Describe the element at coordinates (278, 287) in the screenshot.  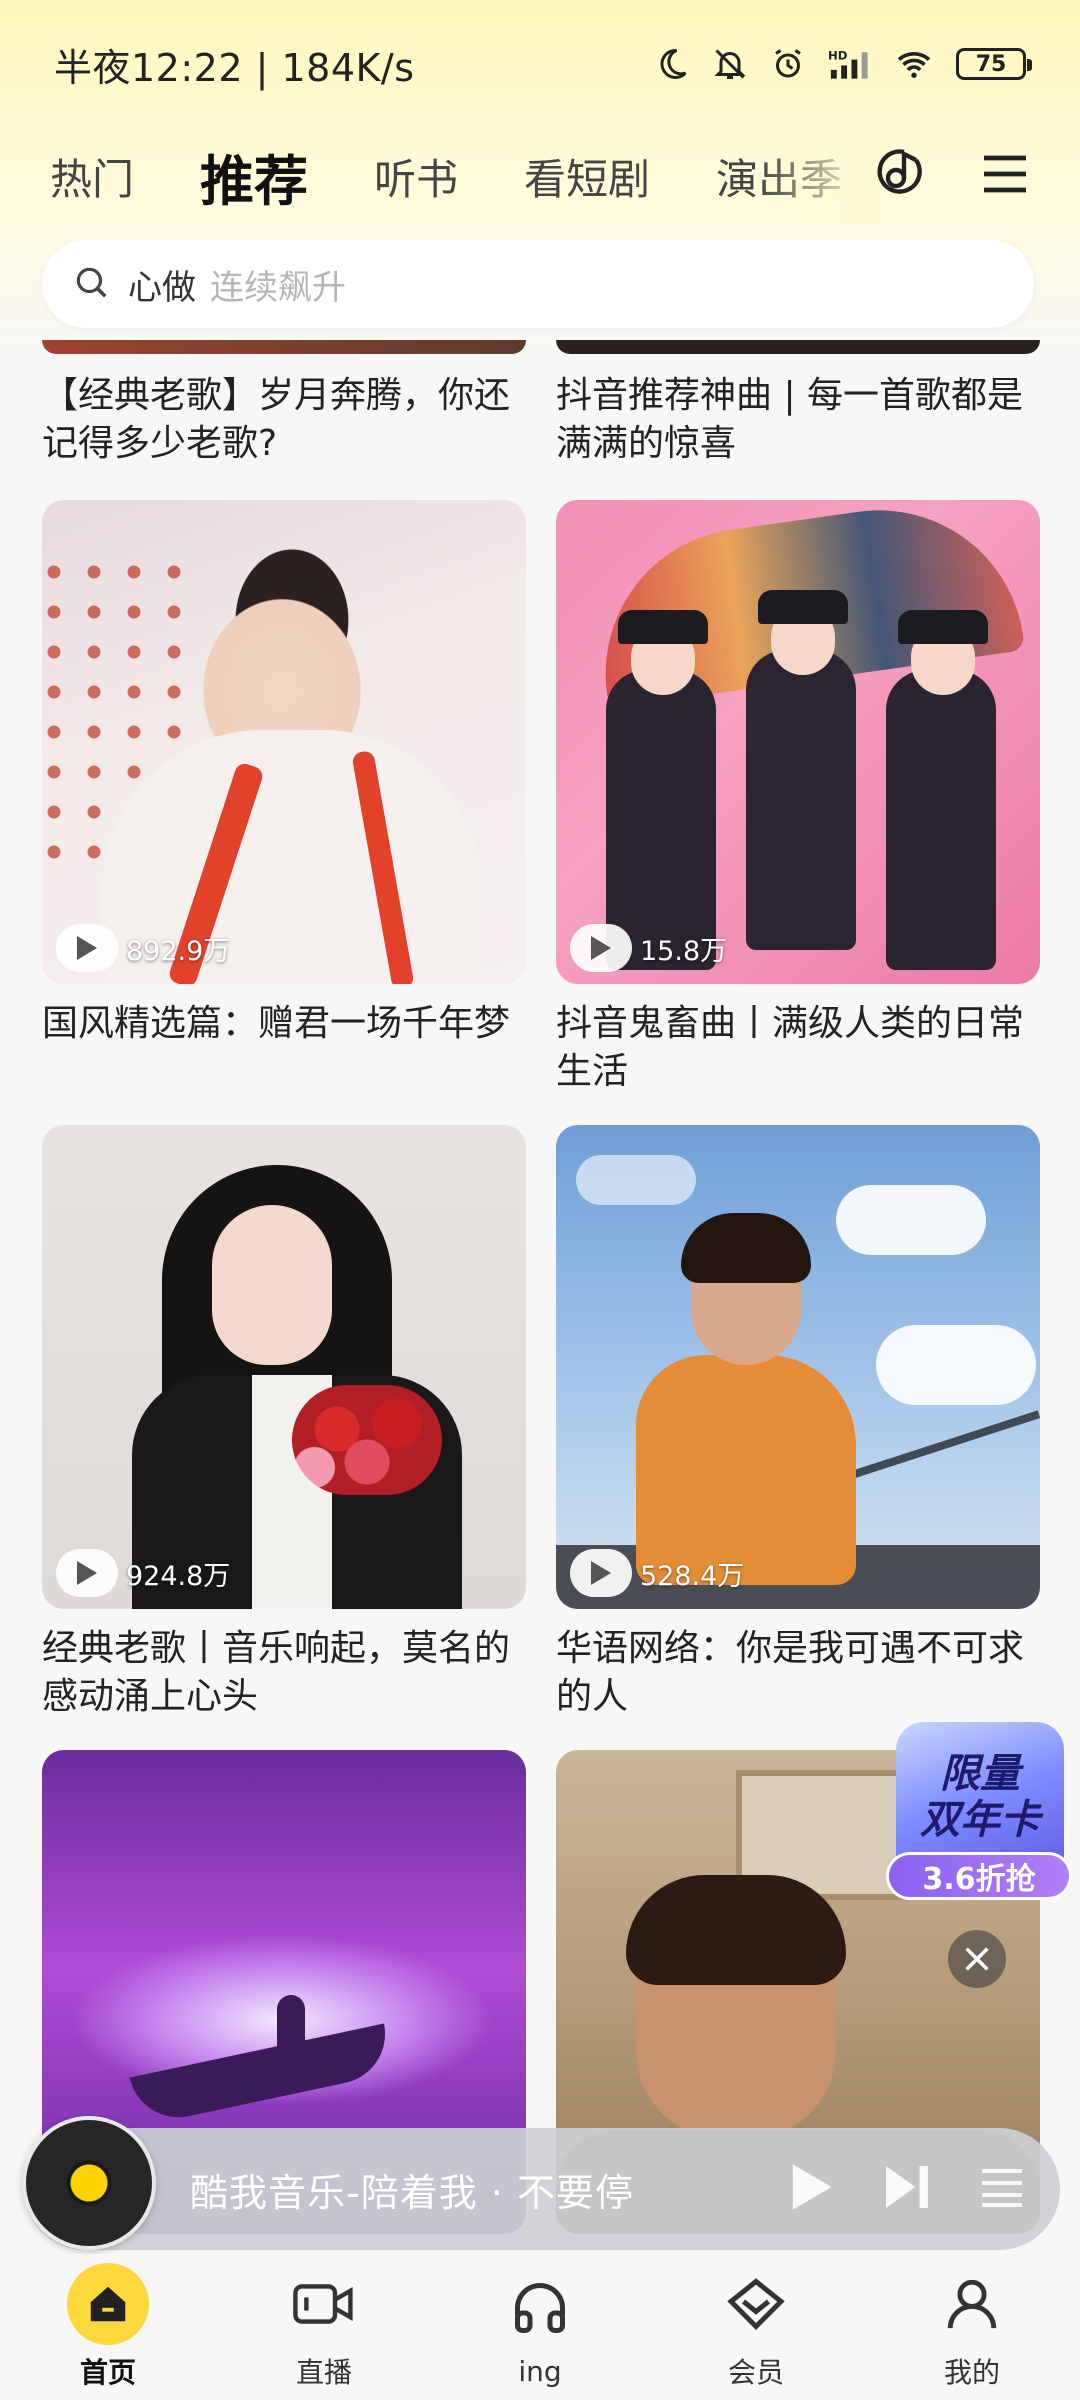
I see `search-hint: 连续飙升` at that location.